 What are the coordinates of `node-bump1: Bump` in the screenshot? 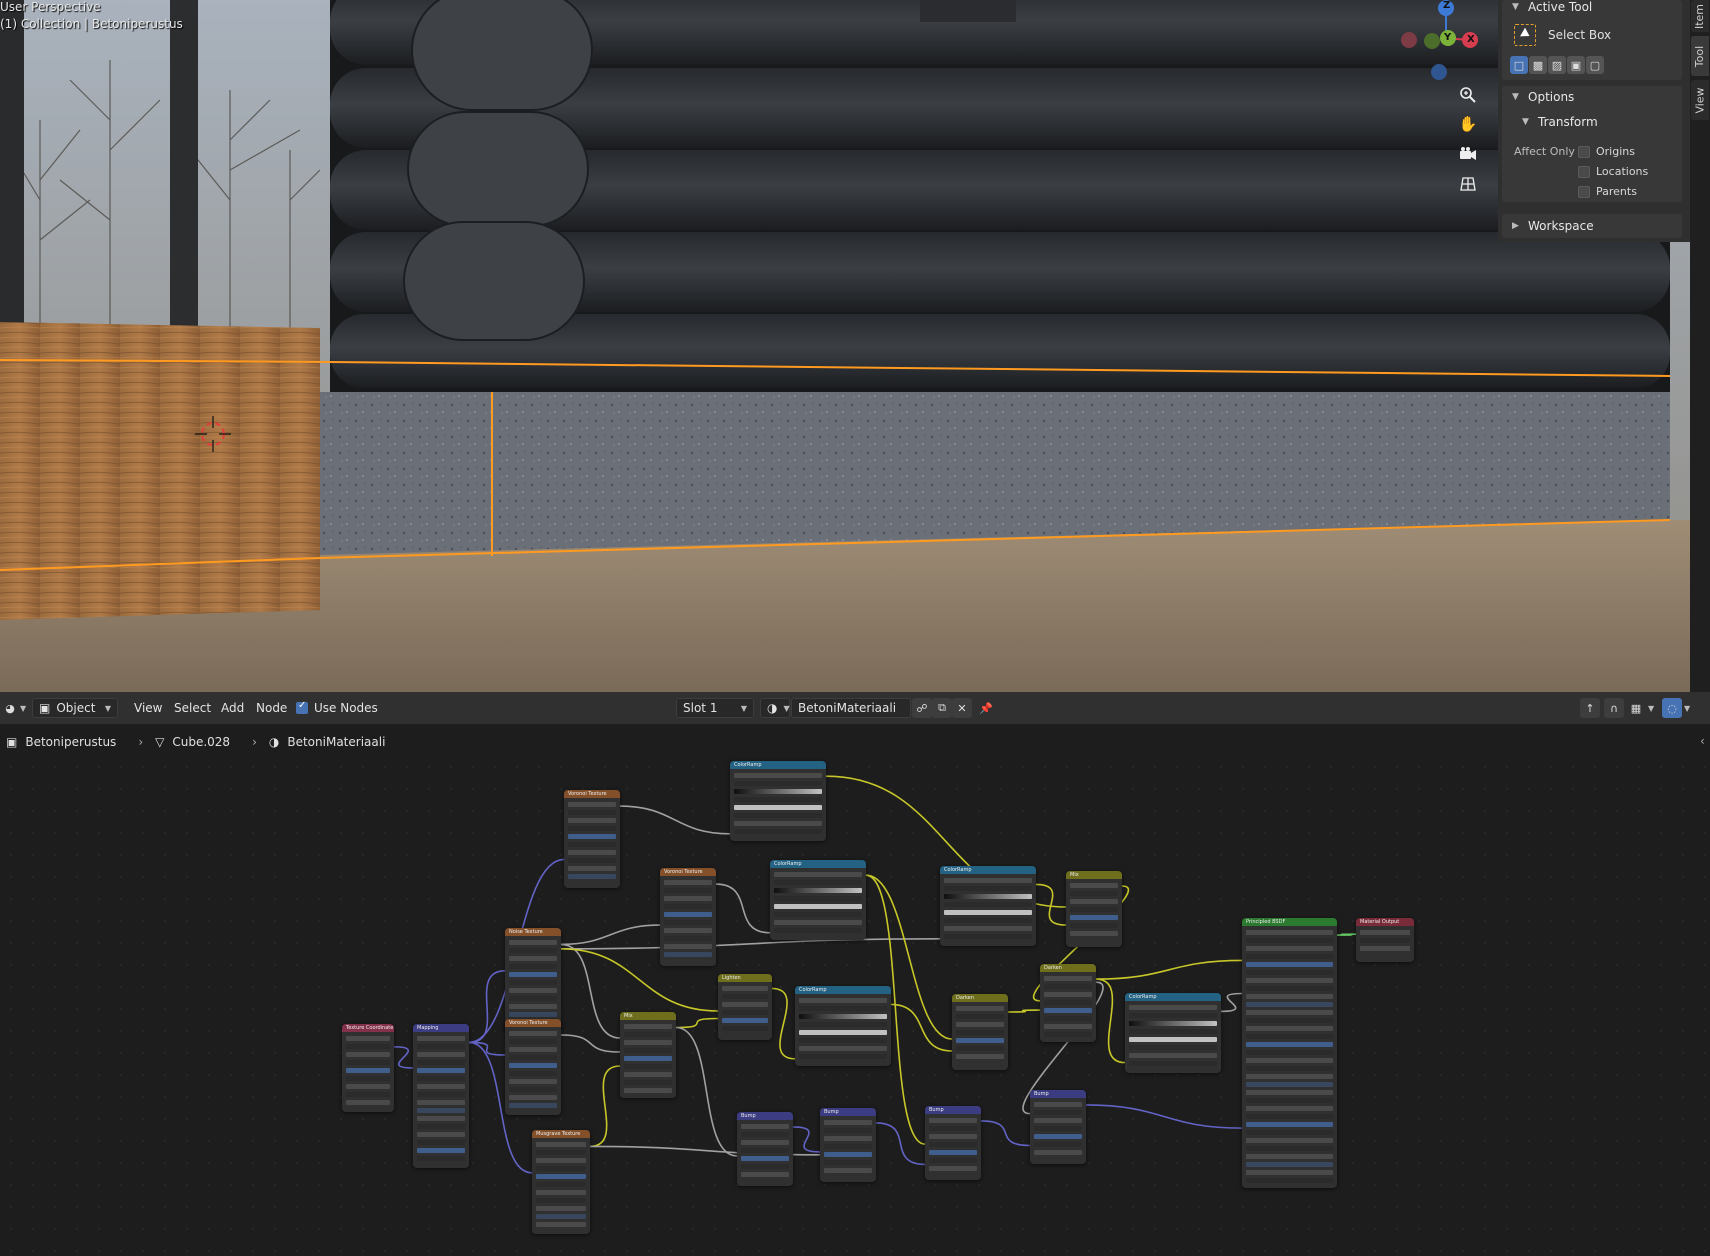 It's located at (765, 1149).